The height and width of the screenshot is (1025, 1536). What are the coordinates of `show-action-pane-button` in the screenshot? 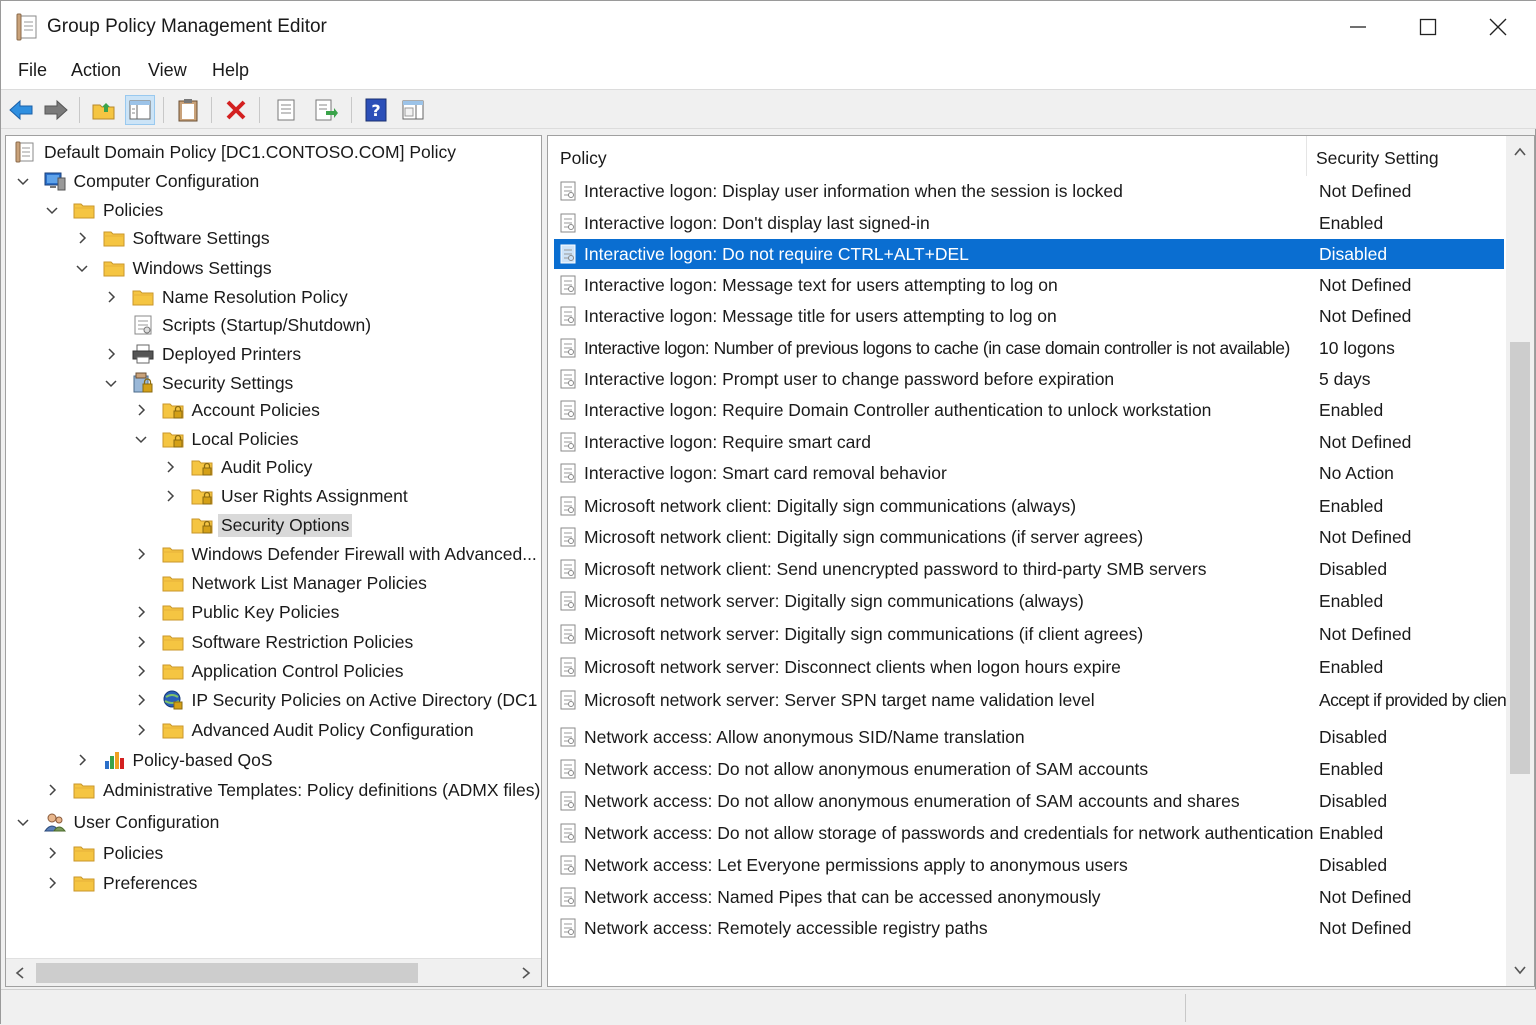 It's located at (413, 110).